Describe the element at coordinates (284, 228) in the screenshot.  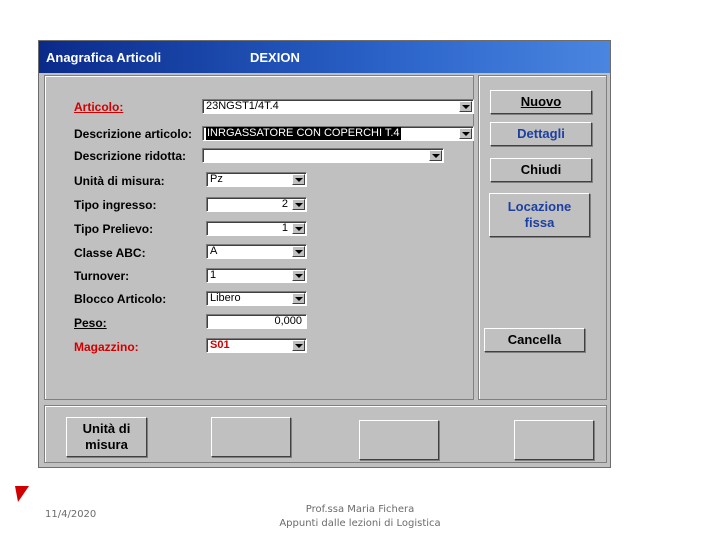
I see `tipo-prelievo-value: 1` at that location.